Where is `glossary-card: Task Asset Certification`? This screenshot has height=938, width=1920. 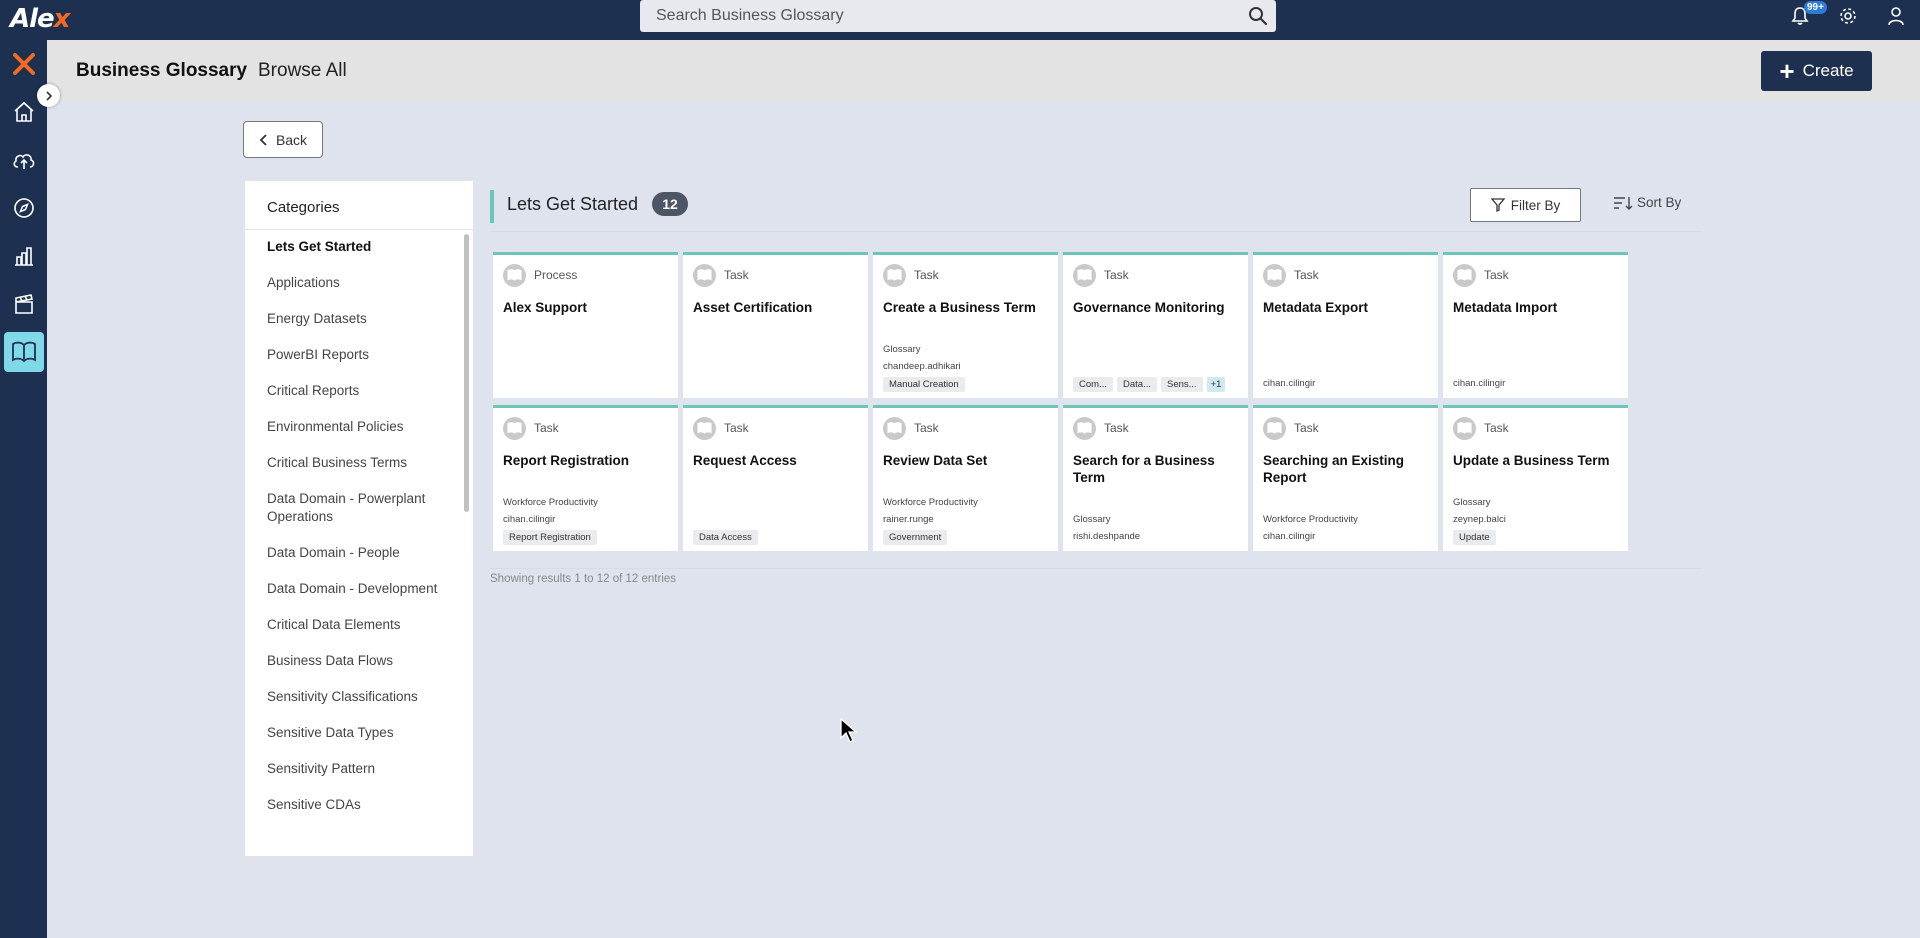
glossary-card: Task Asset Certification is located at coordinates (775, 325).